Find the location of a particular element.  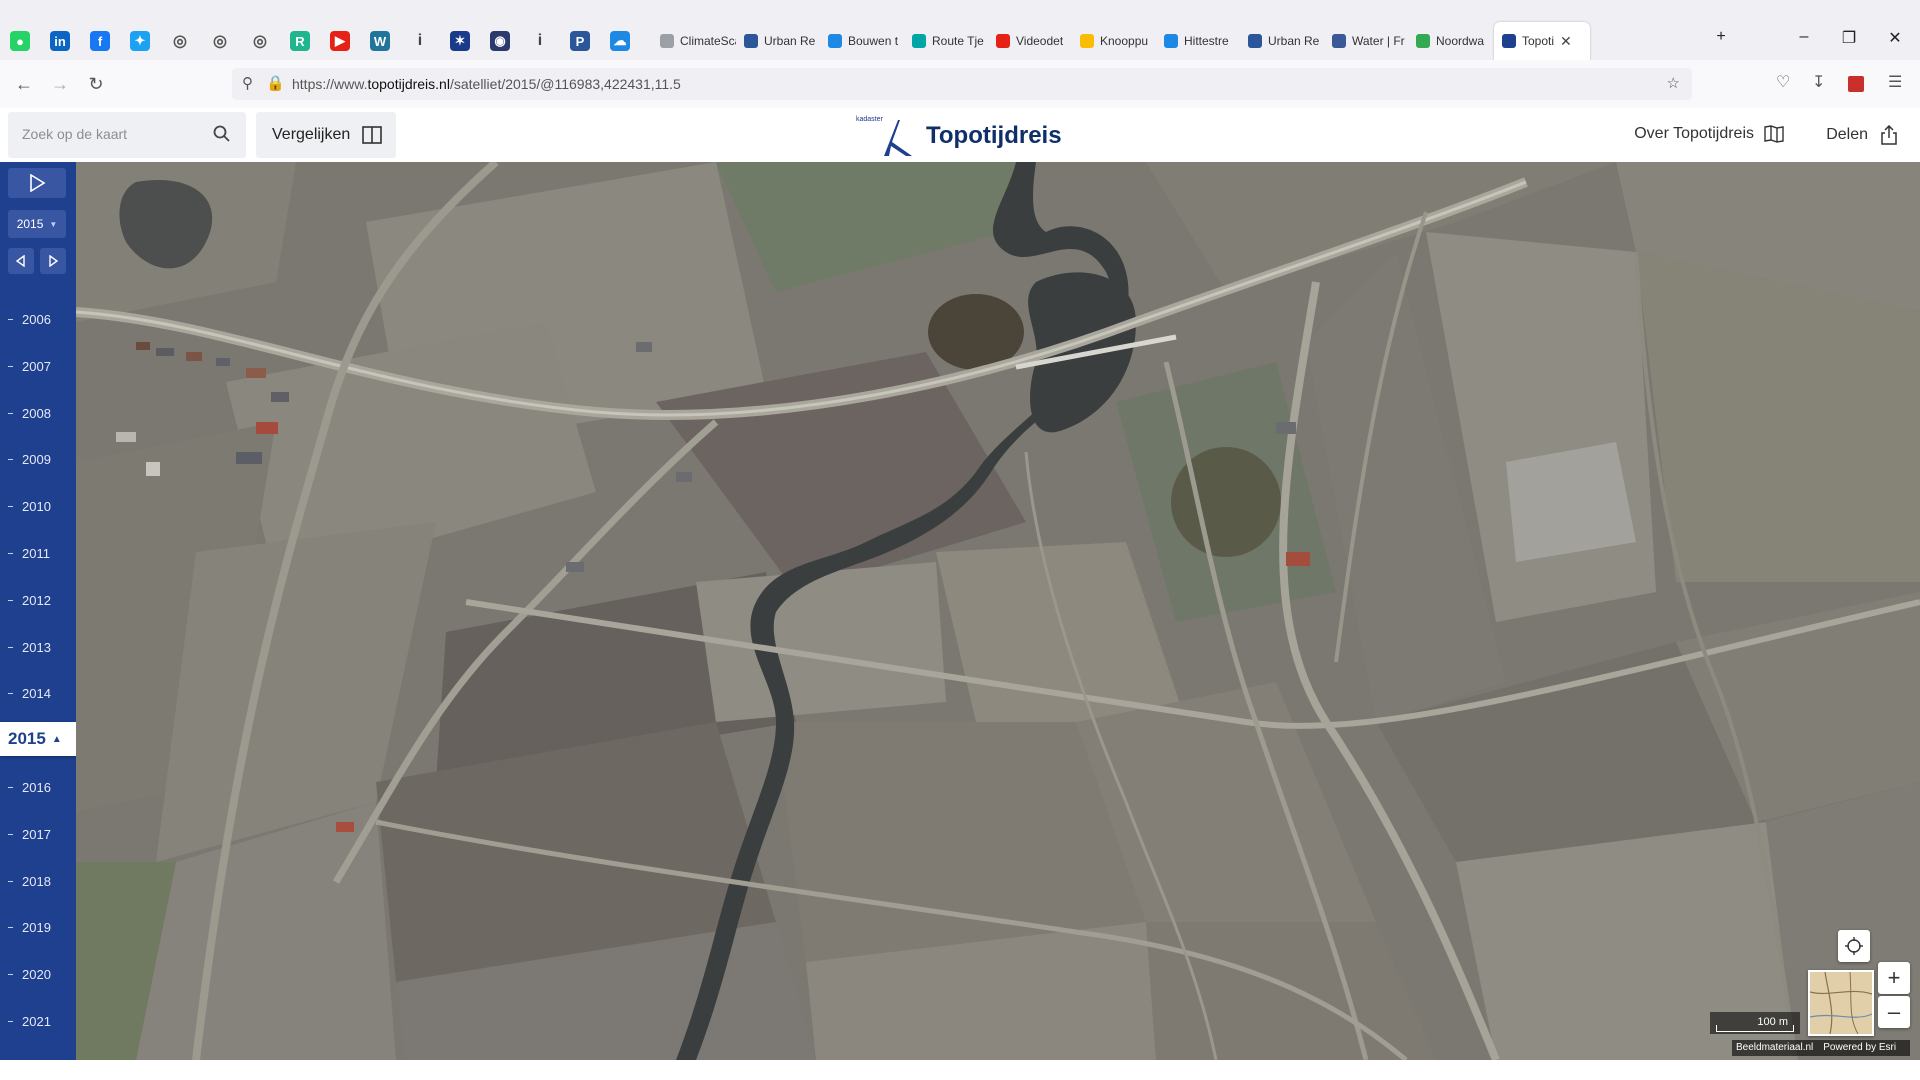

whatsapp-icon: ● is located at coordinates (20, 41).